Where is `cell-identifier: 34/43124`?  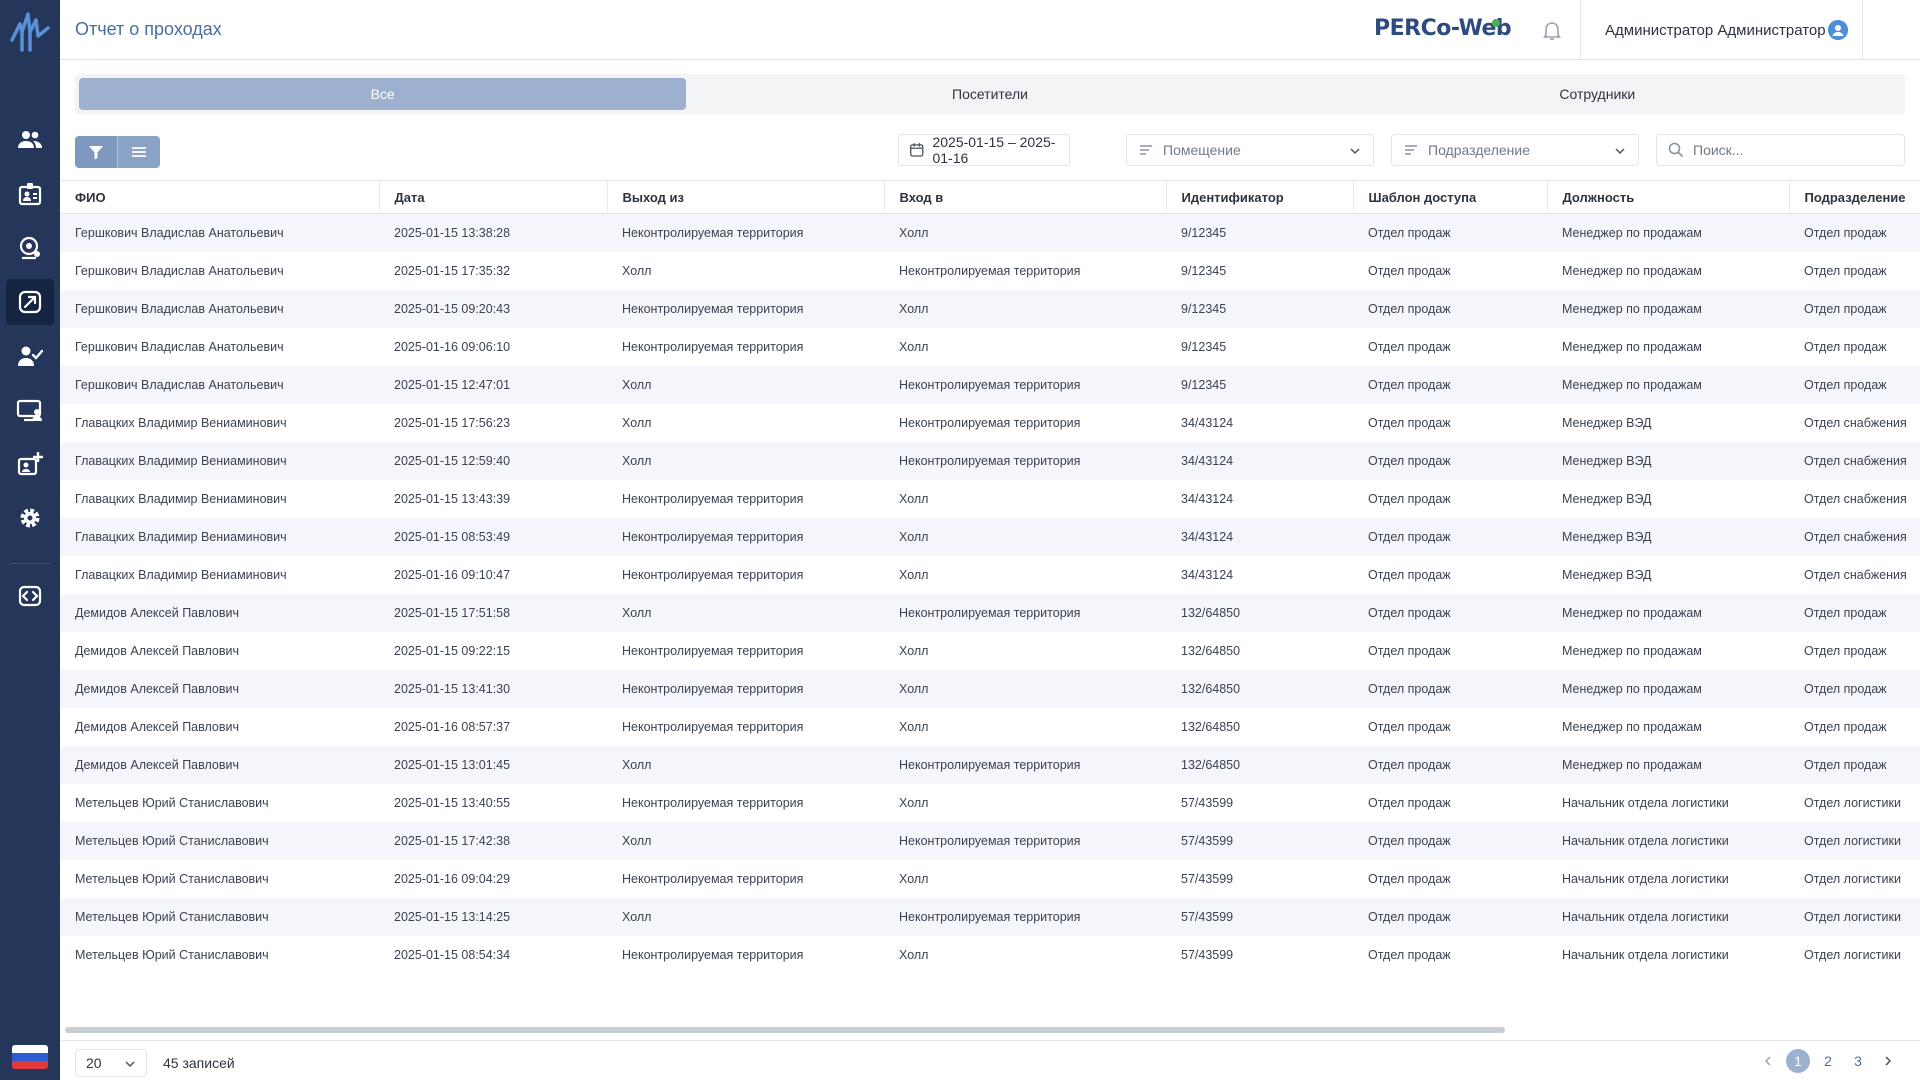 cell-identifier: 34/43124 is located at coordinates (1259, 536).